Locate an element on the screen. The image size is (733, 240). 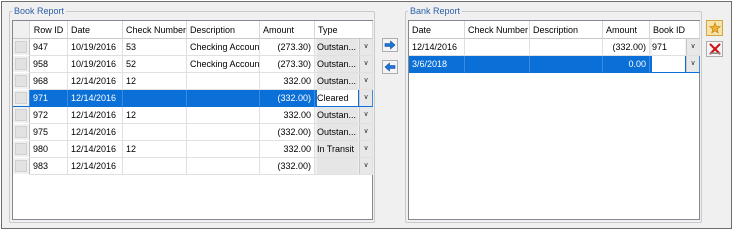
book-id-dropdown-value is located at coordinates (668, 64).